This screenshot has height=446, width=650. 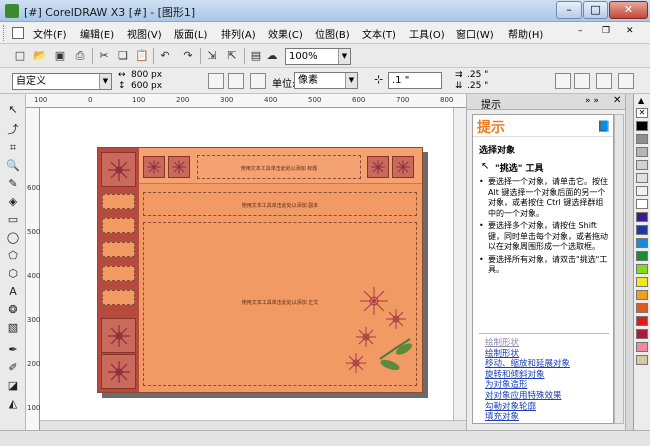 I want to click on new-icon: □, so click(x=20, y=56).